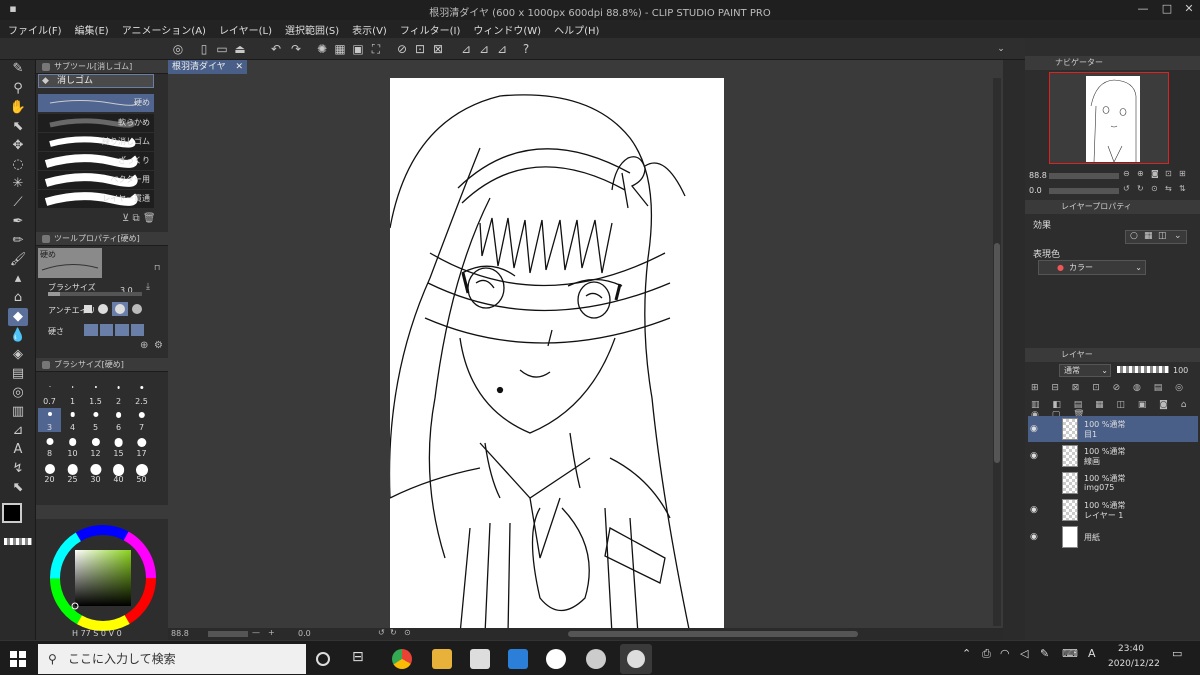  I want to click on navigator-angle-slider, so click(1084, 191).